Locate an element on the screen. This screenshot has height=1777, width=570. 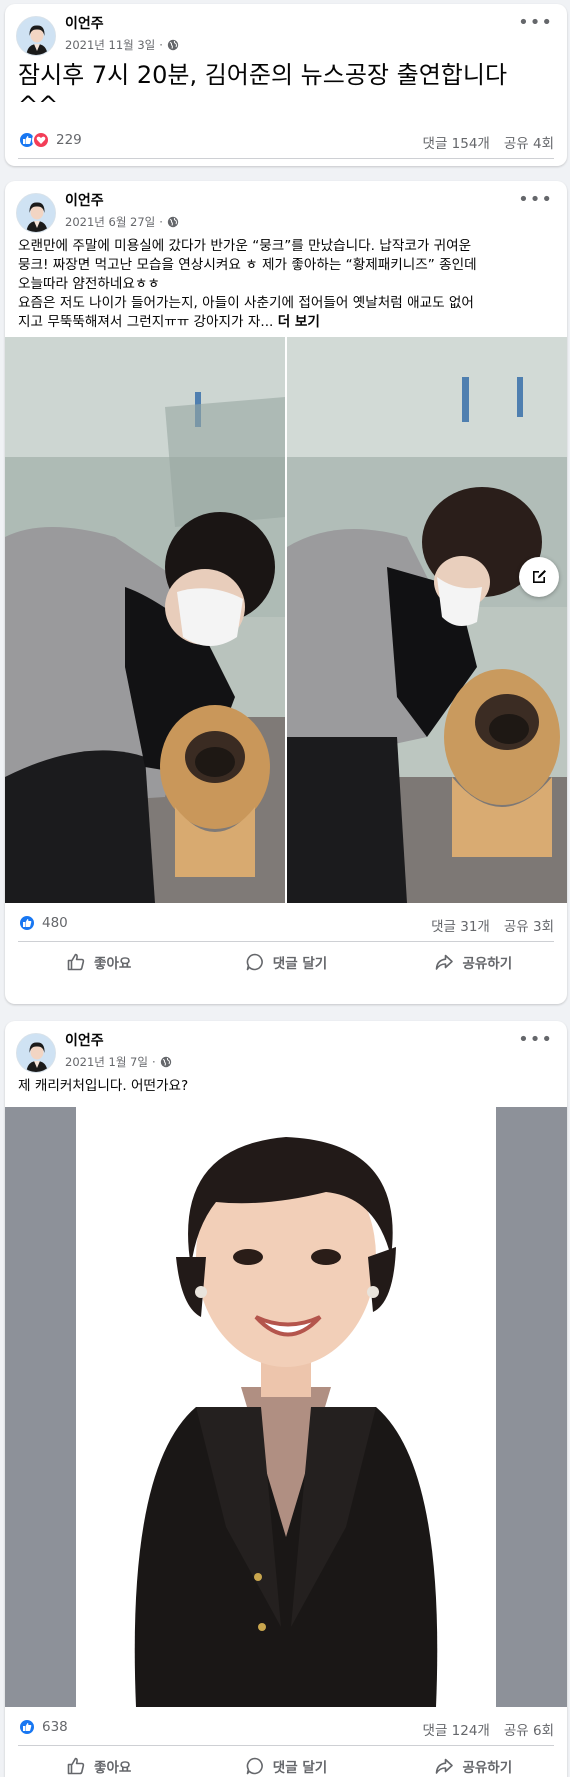
engagement-counts: 댓글 154개 공유 4회 is located at coordinates (488, 142).